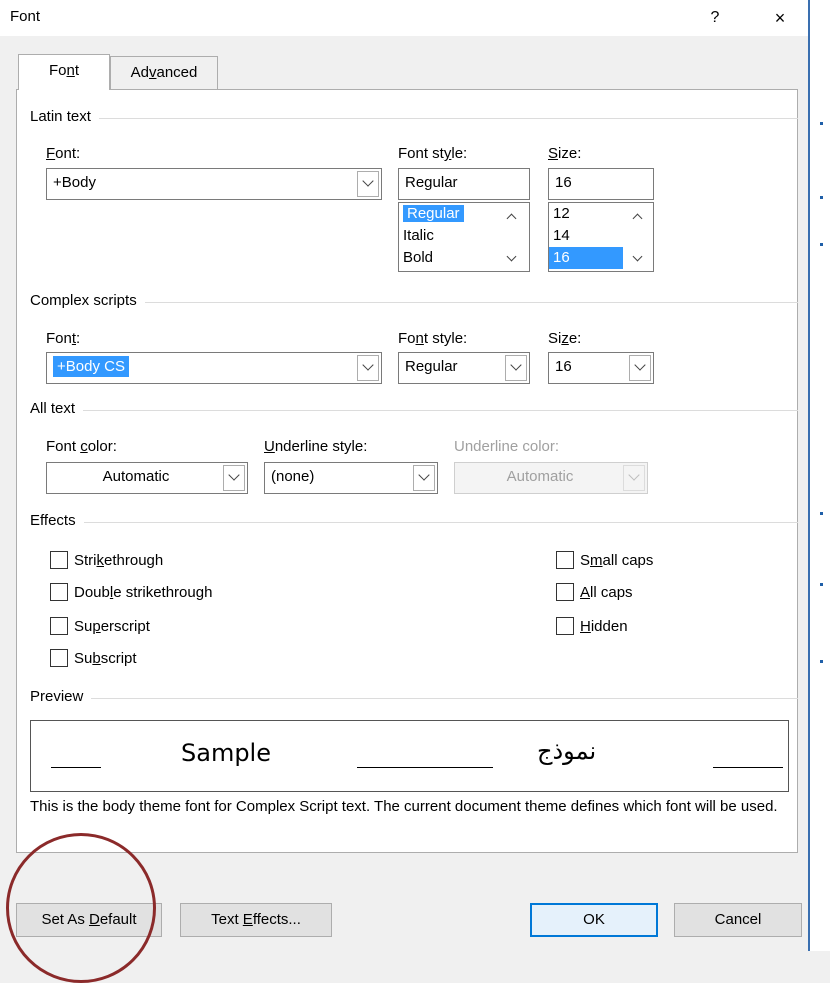 The height and width of the screenshot is (983, 830). I want to click on complex-font-dropdown: +Body CS, so click(214, 368).